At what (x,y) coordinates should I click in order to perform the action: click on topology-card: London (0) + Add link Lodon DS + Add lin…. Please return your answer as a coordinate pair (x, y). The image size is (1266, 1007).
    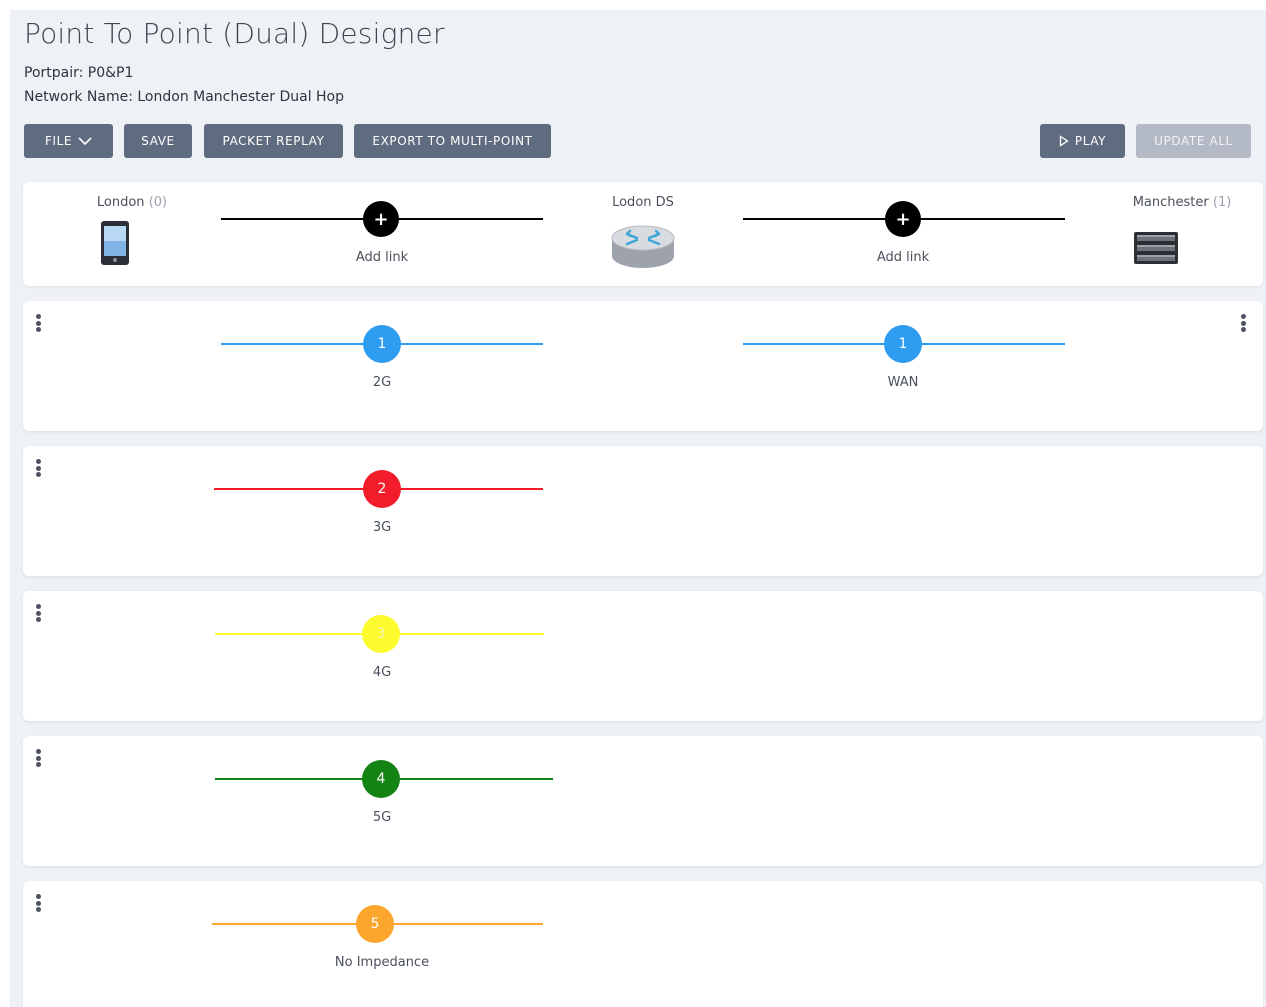
    Looking at the image, I should click on (643, 234).